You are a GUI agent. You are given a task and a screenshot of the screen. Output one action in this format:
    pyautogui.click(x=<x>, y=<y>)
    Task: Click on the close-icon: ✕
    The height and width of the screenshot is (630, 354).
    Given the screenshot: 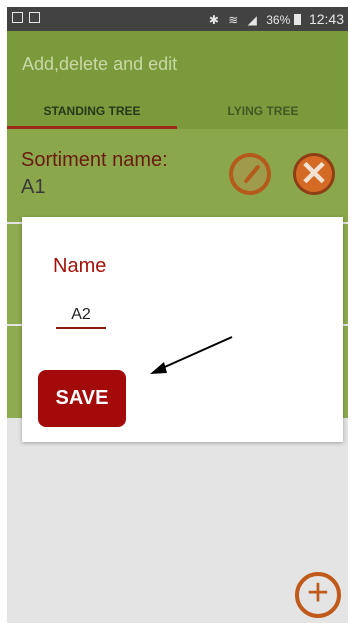 What is the action you would take?
    pyautogui.click(x=314, y=174)
    